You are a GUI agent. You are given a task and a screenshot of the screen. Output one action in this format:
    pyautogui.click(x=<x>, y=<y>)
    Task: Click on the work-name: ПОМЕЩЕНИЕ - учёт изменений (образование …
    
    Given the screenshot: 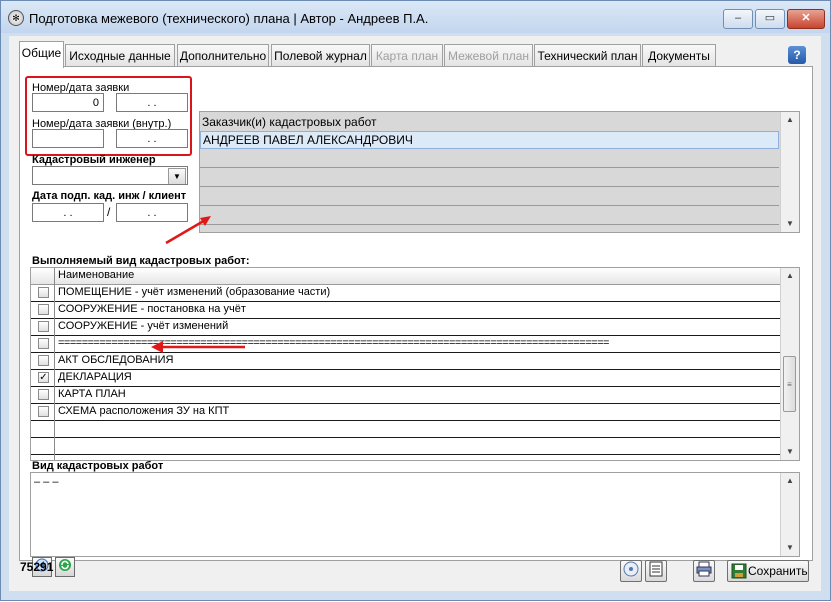 What is the action you would take?
    pyautogui.click(x=194, y=292)
    